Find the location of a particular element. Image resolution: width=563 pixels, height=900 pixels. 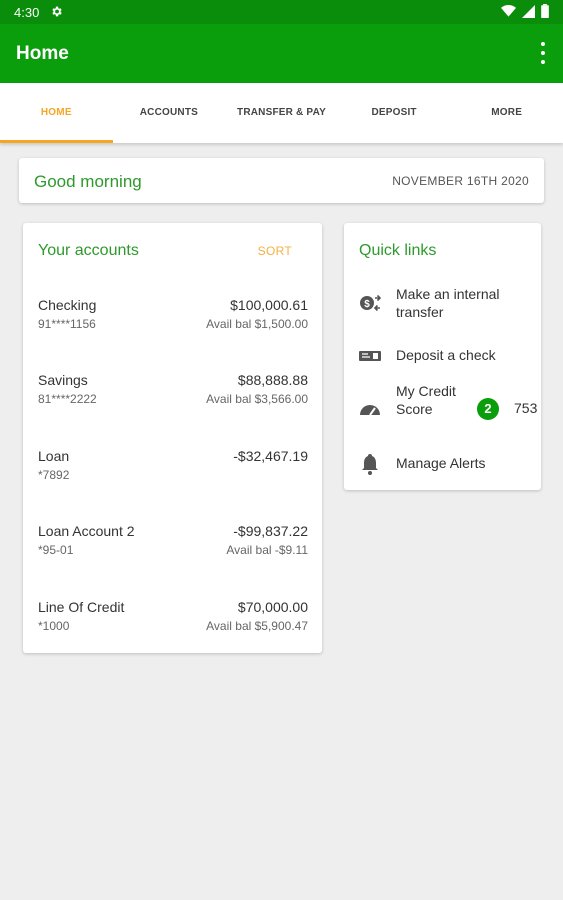

status-time: 4:30 is located at coordinates (27, 12).